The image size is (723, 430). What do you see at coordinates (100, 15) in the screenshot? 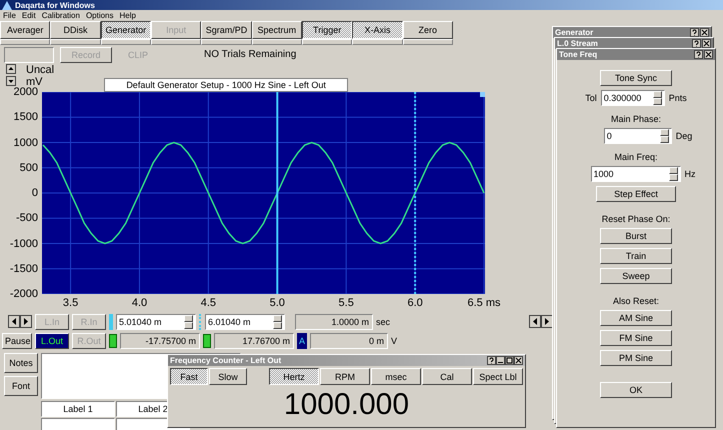
I see `menu-item: Options` at bounding box center [100, 15].